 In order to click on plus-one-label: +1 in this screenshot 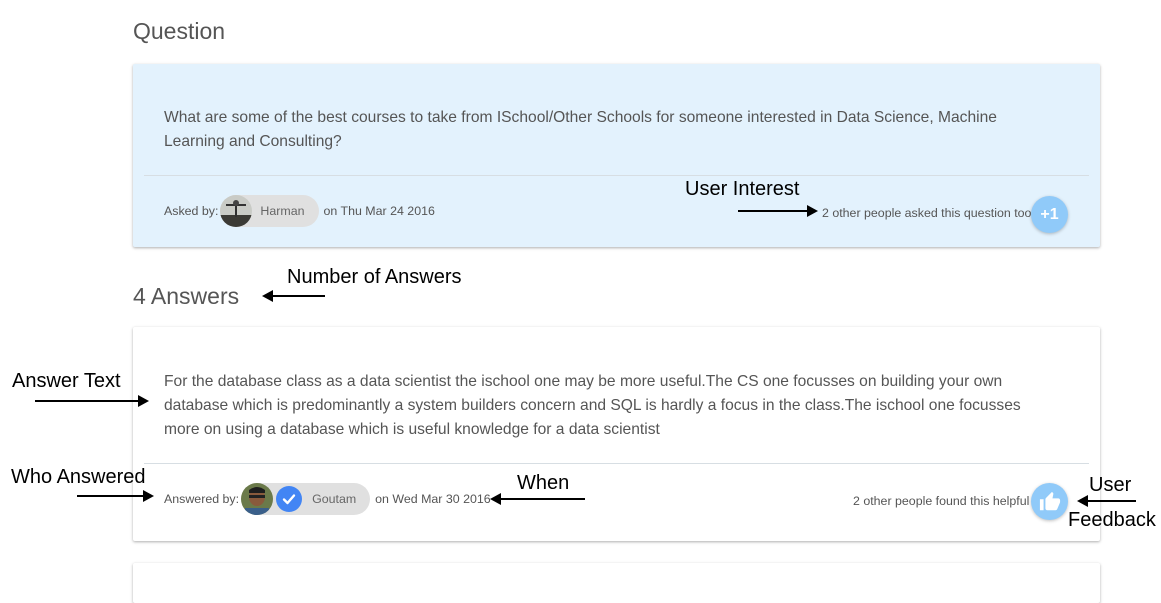, I will do `click(1049, 214)`.